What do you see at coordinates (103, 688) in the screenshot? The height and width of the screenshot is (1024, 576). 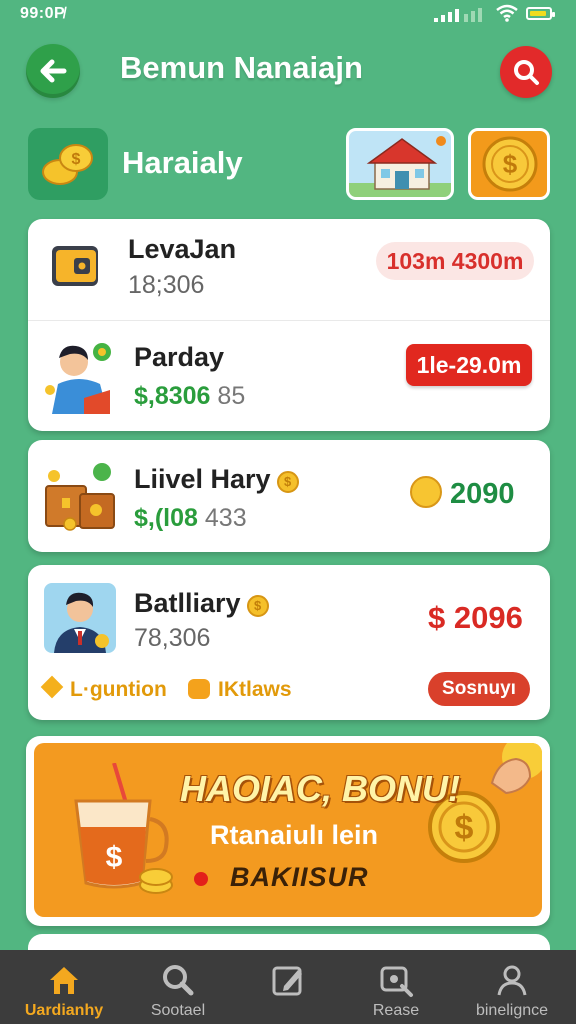 I see `tag-item: L·guntion` at bounding box center [103, 688].